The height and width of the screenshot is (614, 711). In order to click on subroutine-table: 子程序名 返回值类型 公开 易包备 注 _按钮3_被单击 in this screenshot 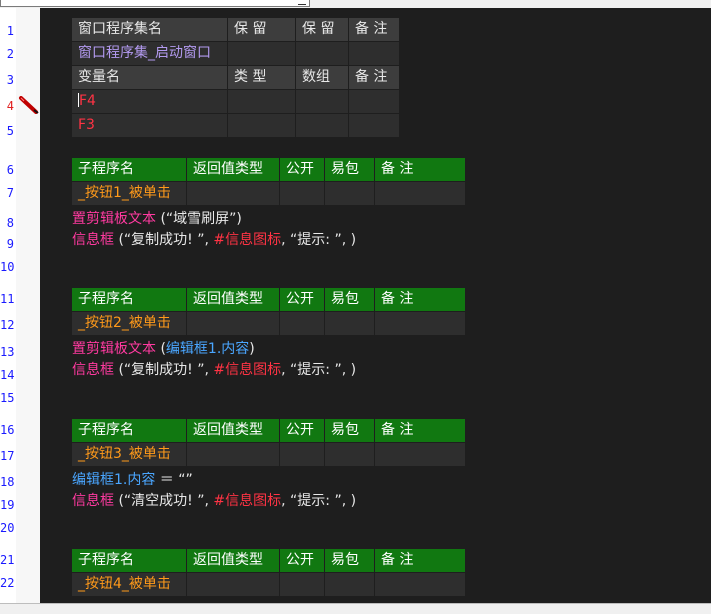, I will do `click(268, 442)`.